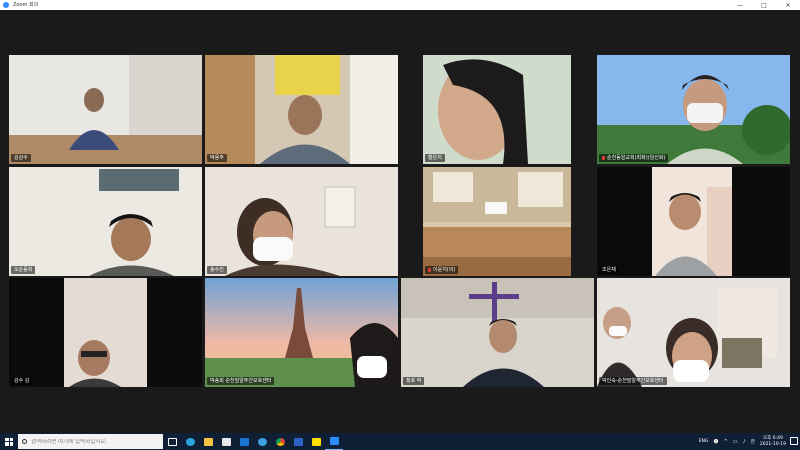 This screenshot has height=450, width=800. What do you see at coordinates (22, 381) in the screenshot?
I see `participant-name: 강수 김` at bounding box center [22, 381].